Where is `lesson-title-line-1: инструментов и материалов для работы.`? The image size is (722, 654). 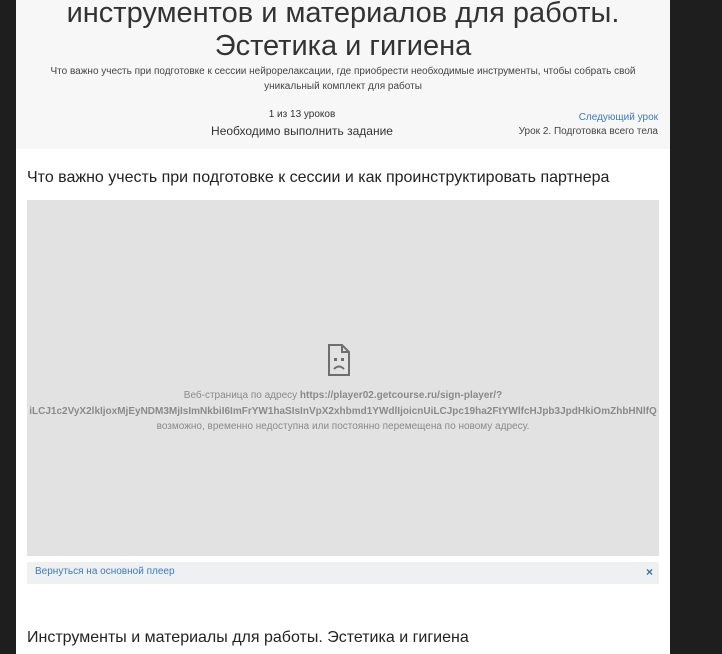
lesson-title-line-1: инструментов и материалов для работы. is located at coordinates (343, 14).